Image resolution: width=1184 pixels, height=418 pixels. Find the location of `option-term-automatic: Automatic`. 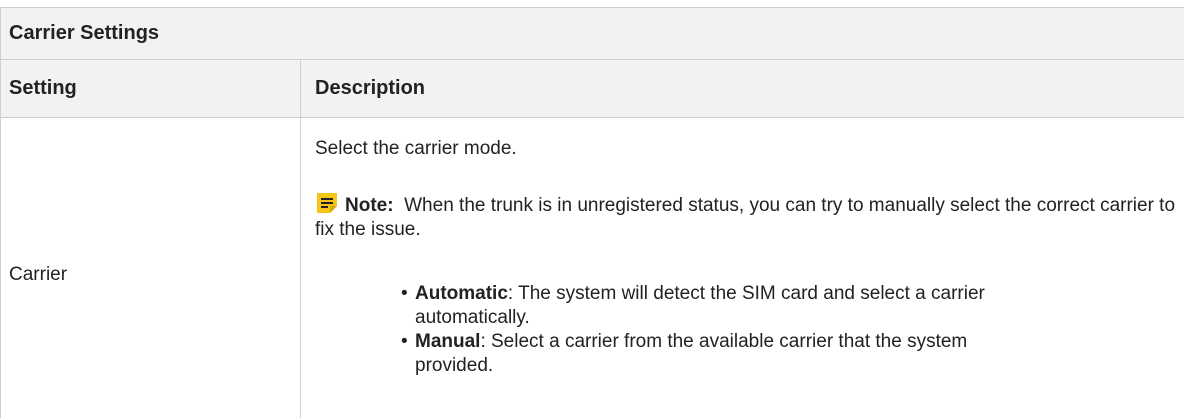

option-term-automatic: Automatic is located at coordinates (461, 293).